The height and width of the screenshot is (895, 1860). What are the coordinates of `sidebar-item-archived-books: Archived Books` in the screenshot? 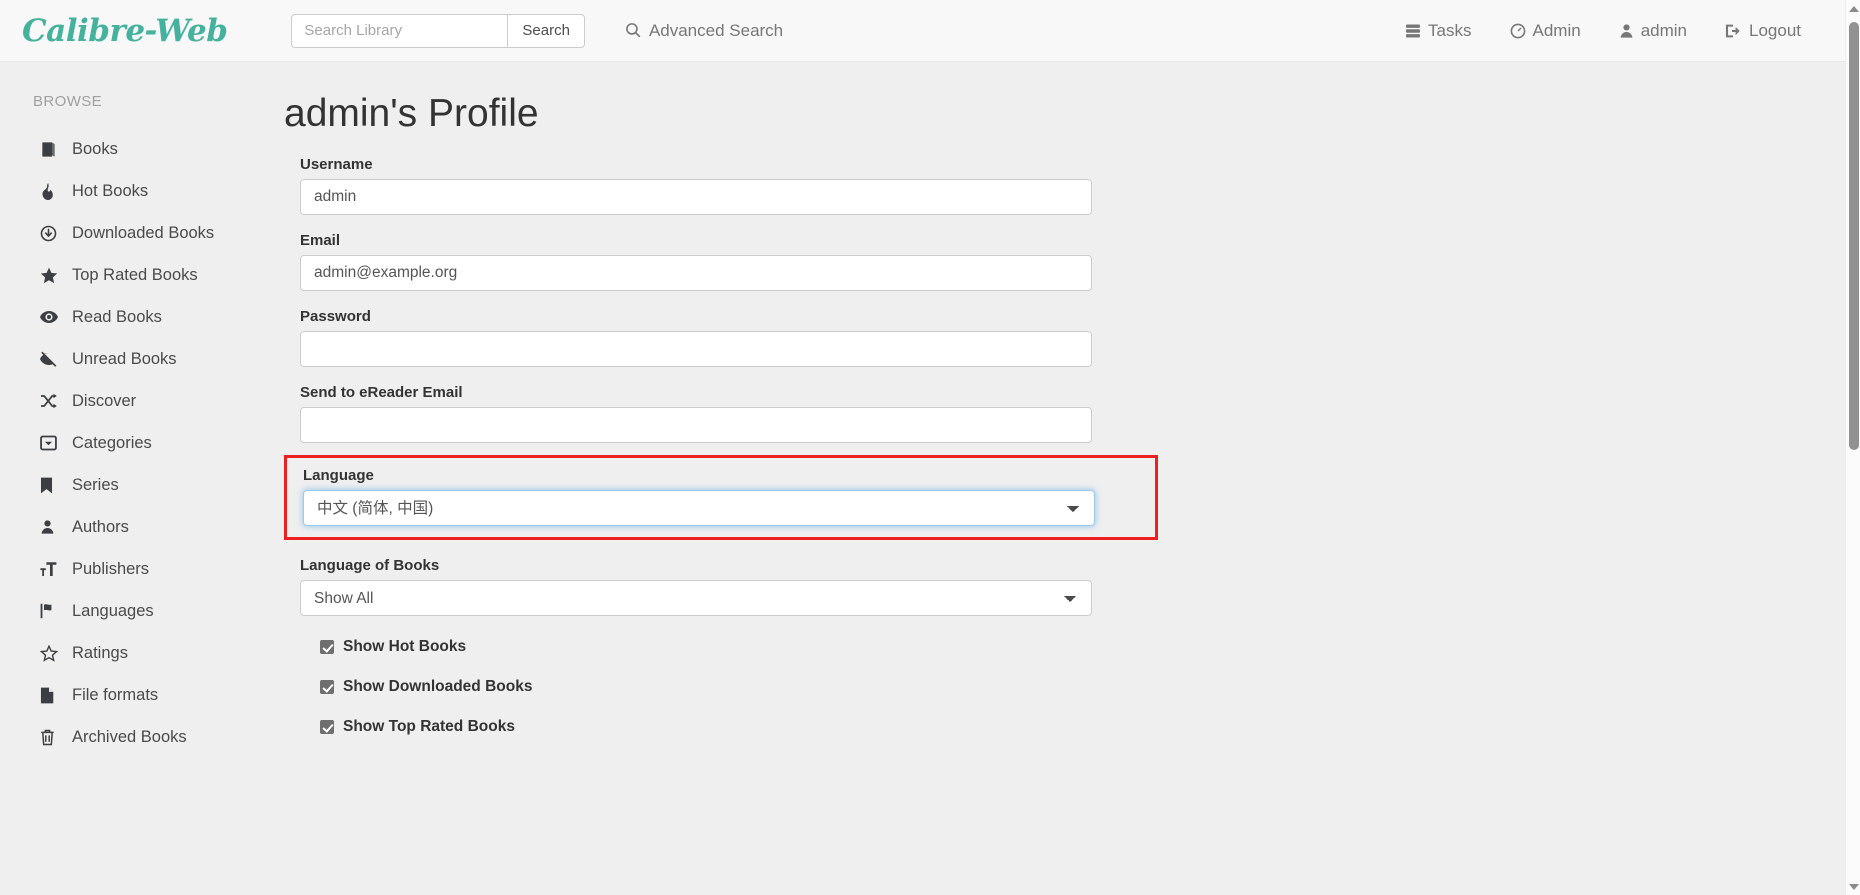 It's located at (136, 737).